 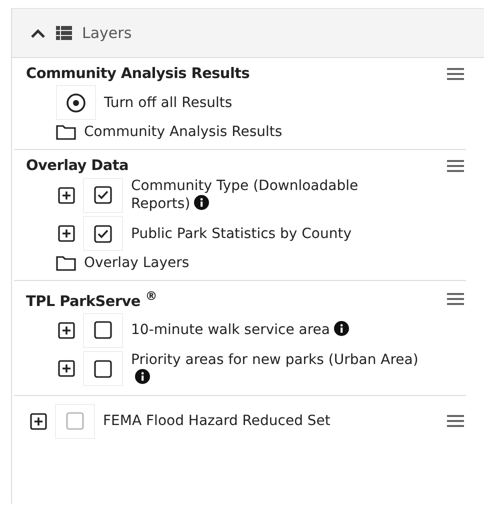 What do you see at coordinates (240, 330) in the screenshot?
I see `layer-label: 10-minute walk service area` at bounding box center [240, 330].